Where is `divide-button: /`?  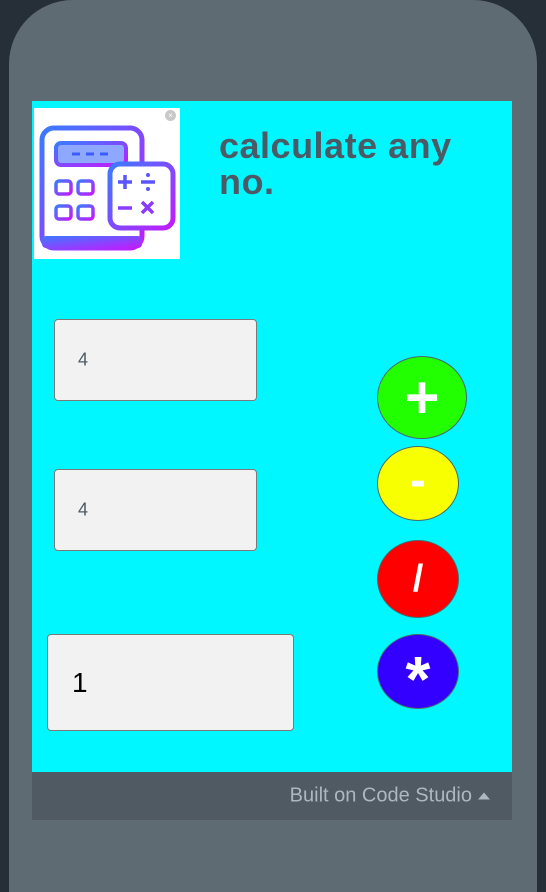 divide-button: / is located at coordinates (418, 579).